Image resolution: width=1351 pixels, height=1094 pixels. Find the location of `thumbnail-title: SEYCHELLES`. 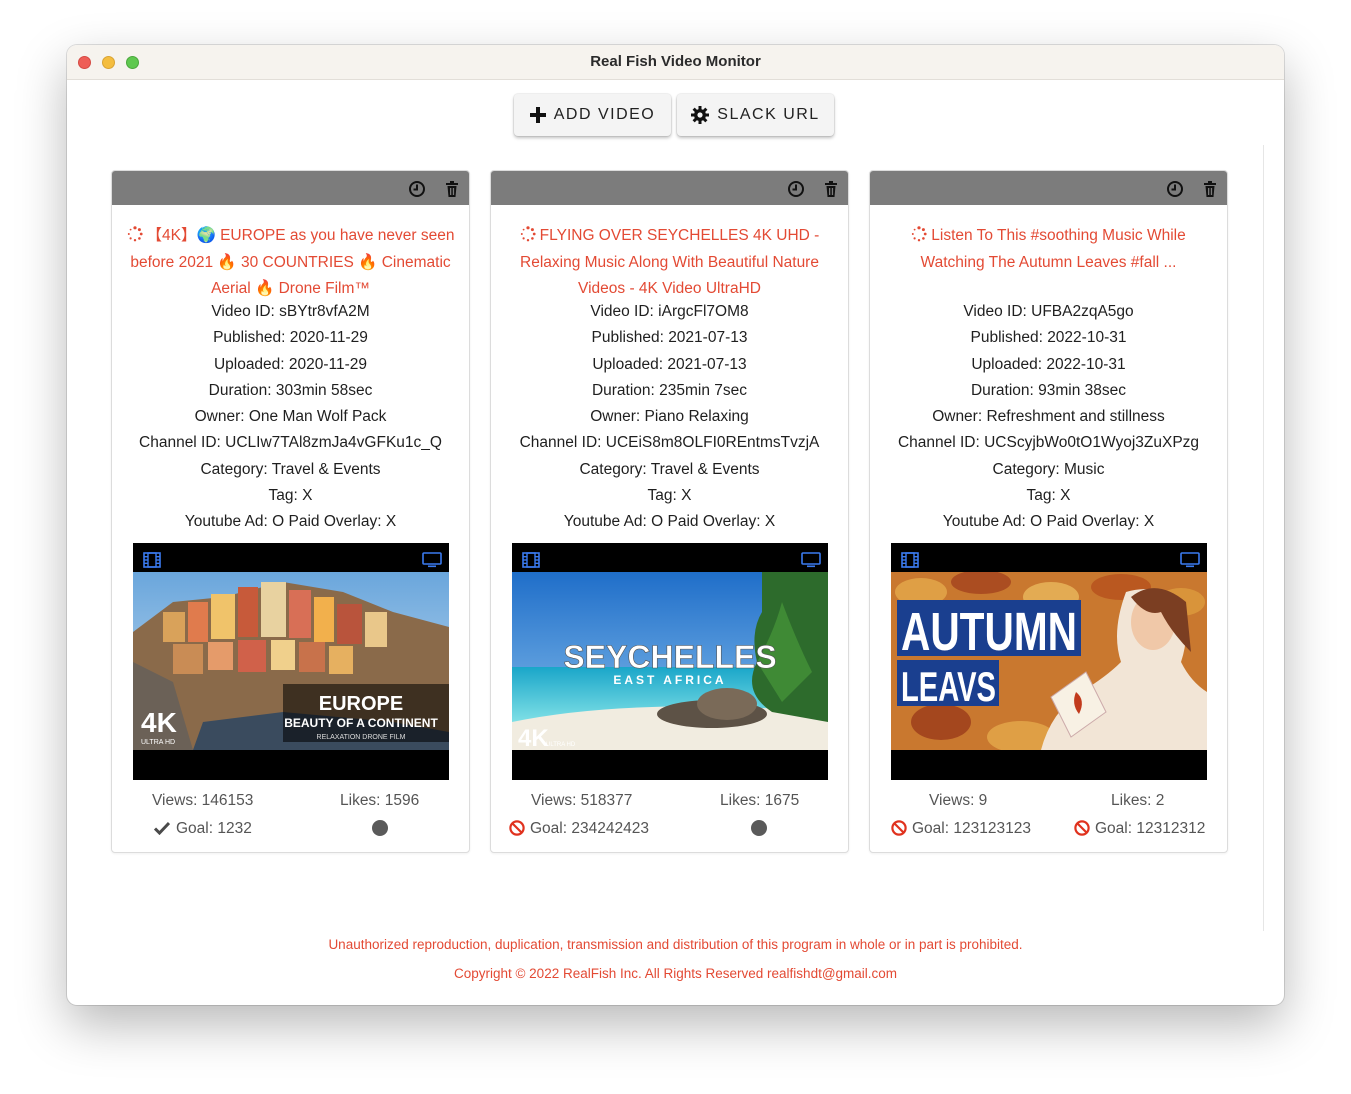

thumbnail-title: SEYCHELLES is located at coordinates (669, 657).